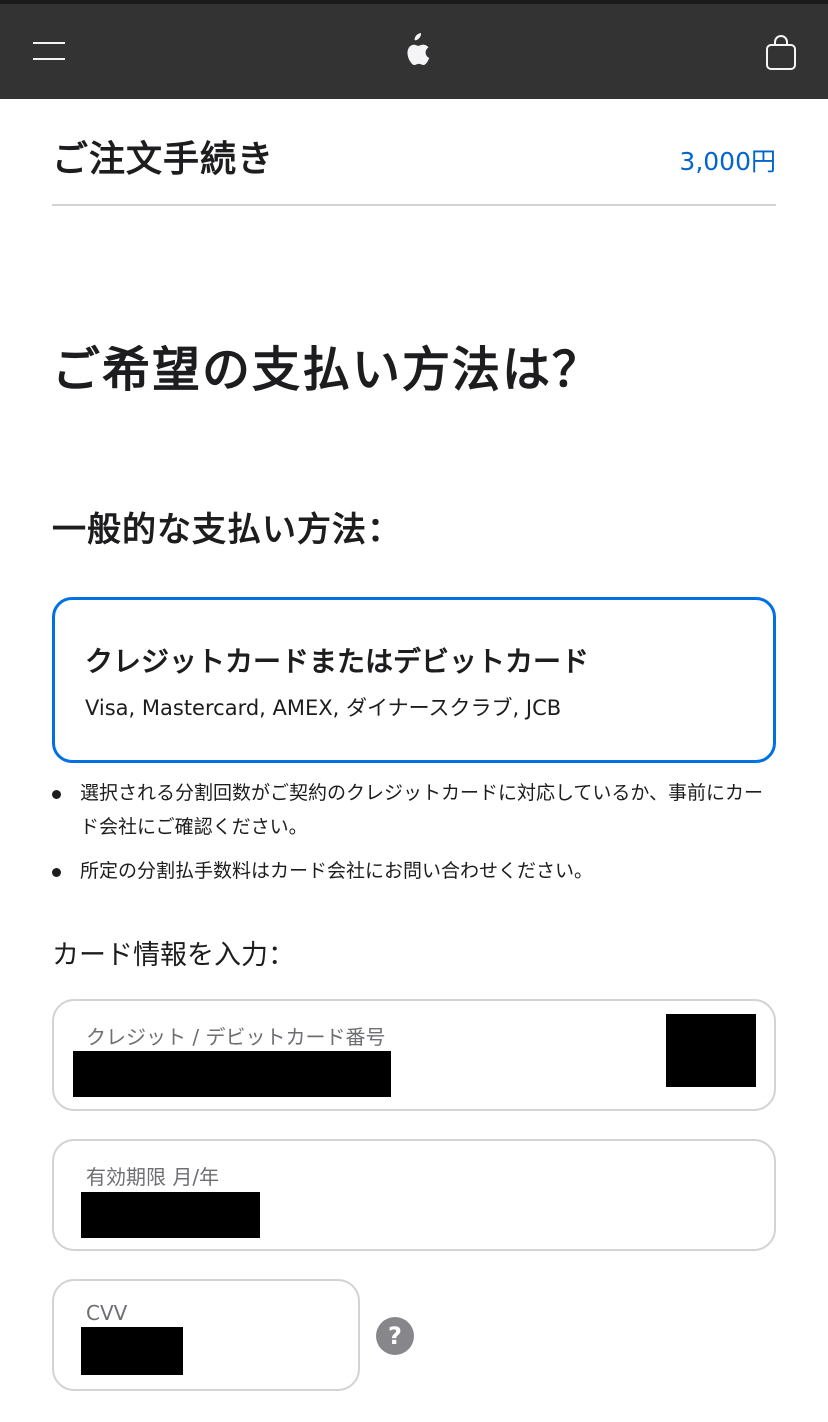  What do you see at coordinates (414, 165) in the screenshot?
I see `checkout-header: ご注文手続き 3,000円` at bounding box center [414, 165].